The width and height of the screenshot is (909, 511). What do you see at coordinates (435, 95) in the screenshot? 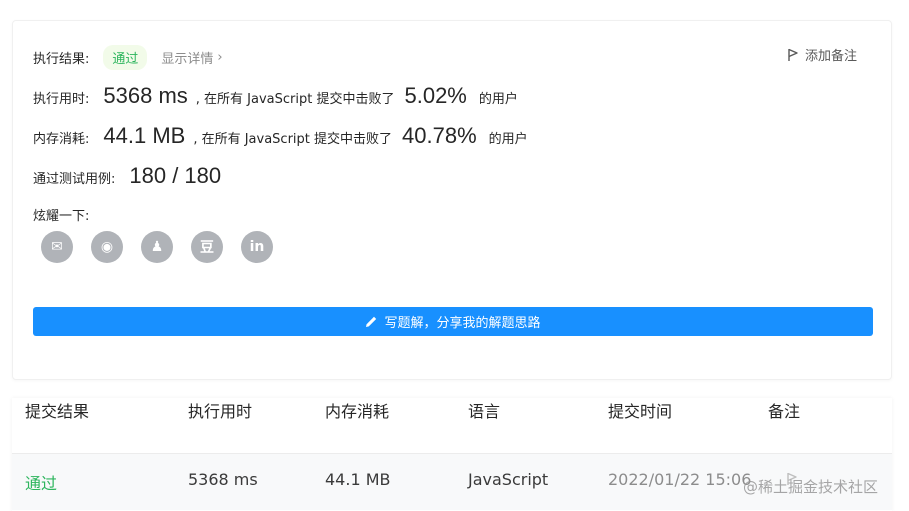
I see `runtime-percent: 5.02%` at bounding box center [435, 95].